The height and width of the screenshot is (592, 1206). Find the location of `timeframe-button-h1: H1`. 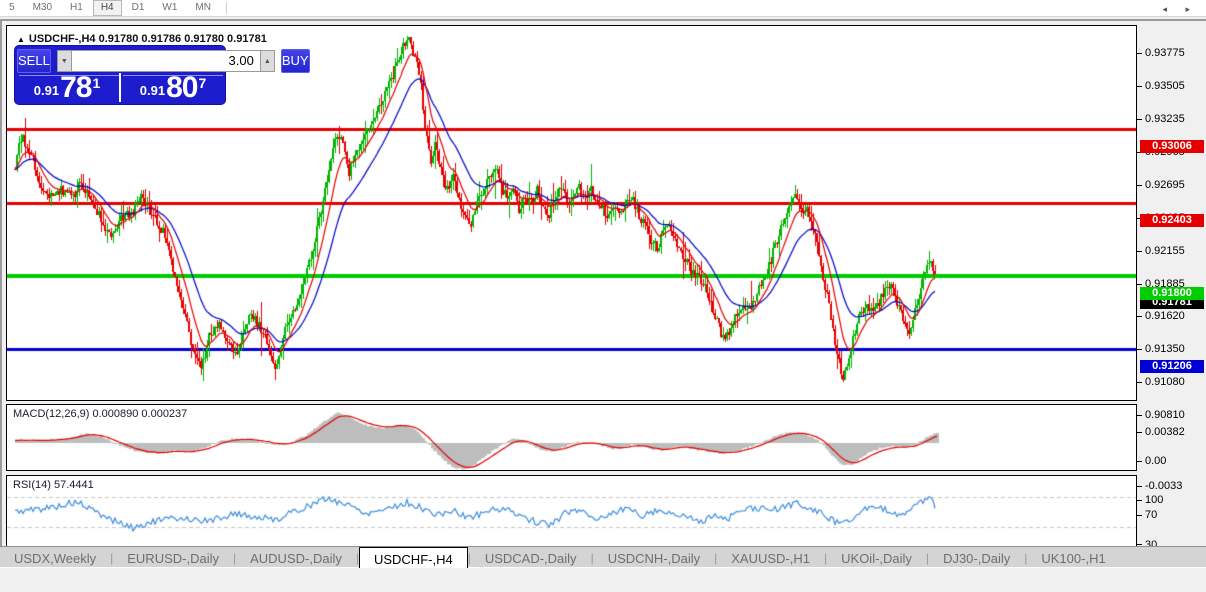

timeframe-button-h1: H1 is located at coordinates (76, 8).